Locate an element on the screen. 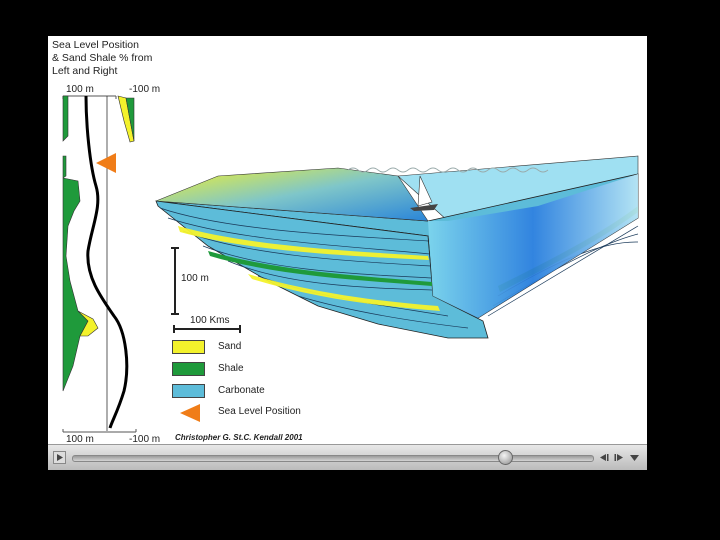 This screenshot has width=720, height=540. shale-fill-left is located at coordinates (75, 243).